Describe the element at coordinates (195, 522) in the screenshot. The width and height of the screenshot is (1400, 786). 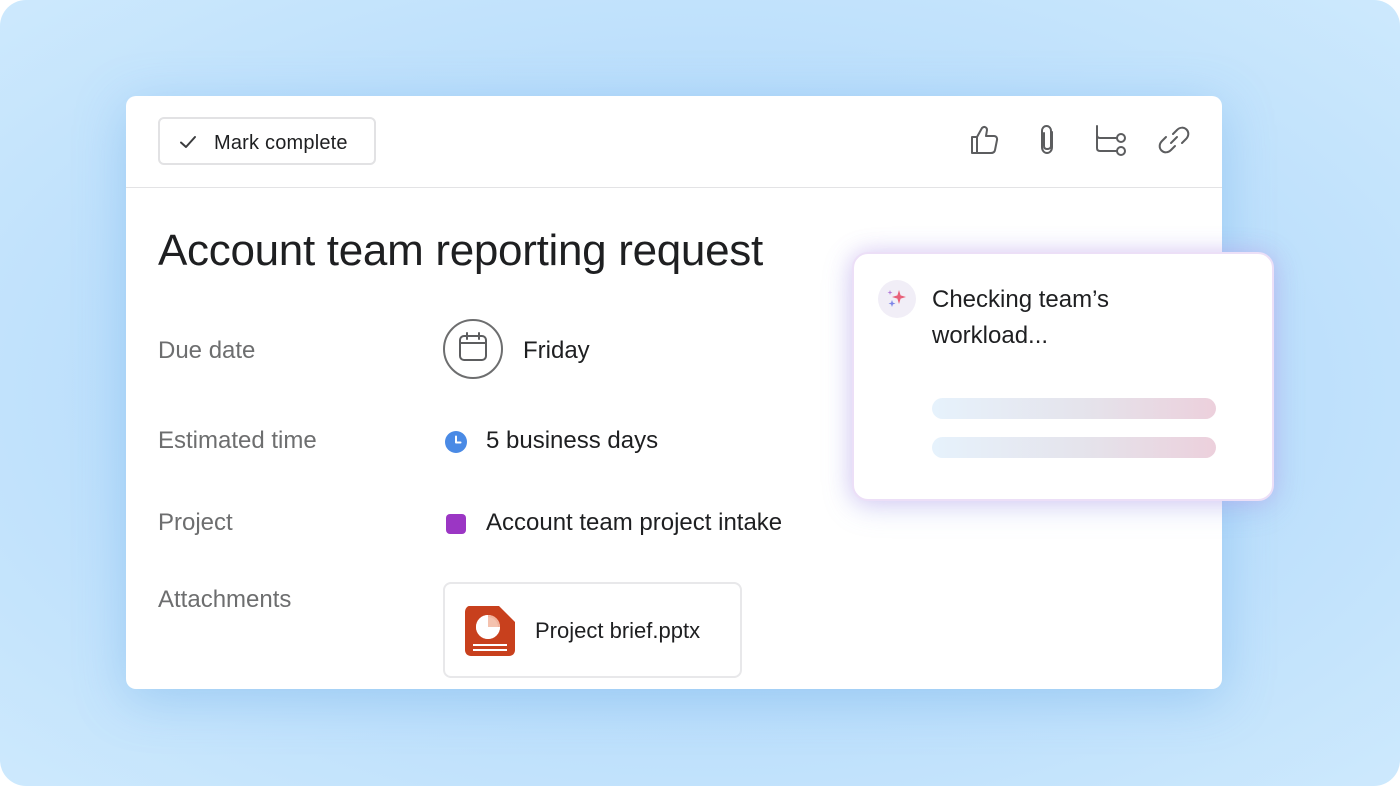
I see `project-label: Project` at that location.